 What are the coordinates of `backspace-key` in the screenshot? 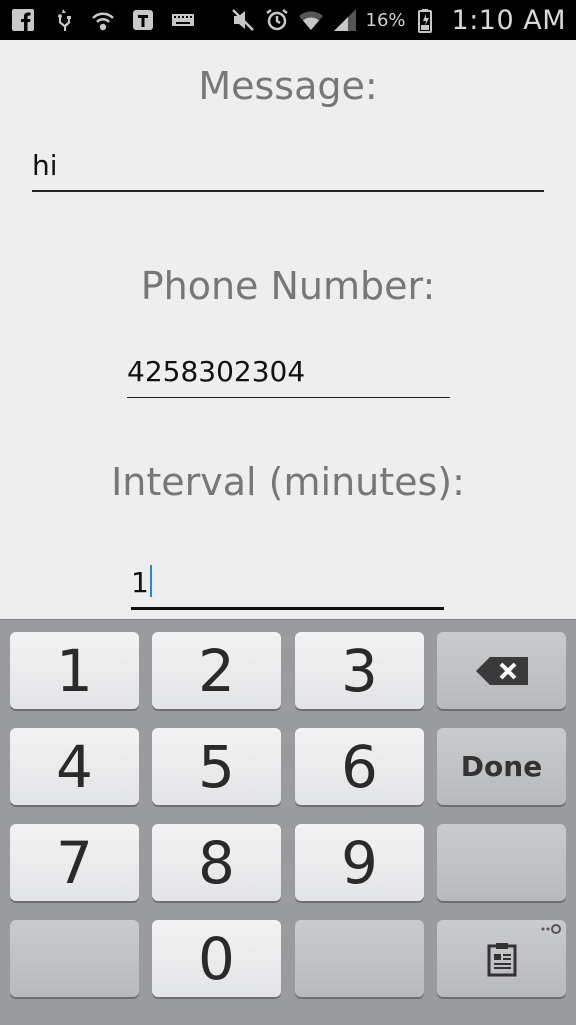 It's located at (501, 670).